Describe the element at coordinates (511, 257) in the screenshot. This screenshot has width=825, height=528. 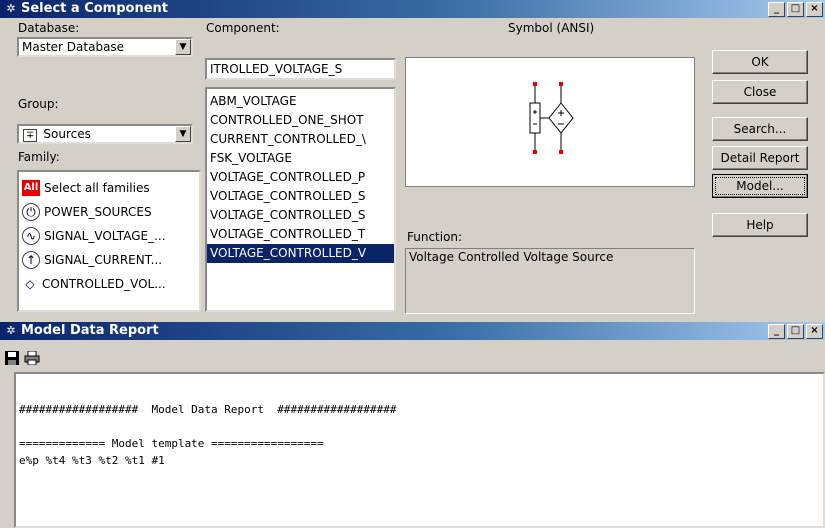
I see `function-value: Voltage Controlled Voltage Source` at that location.